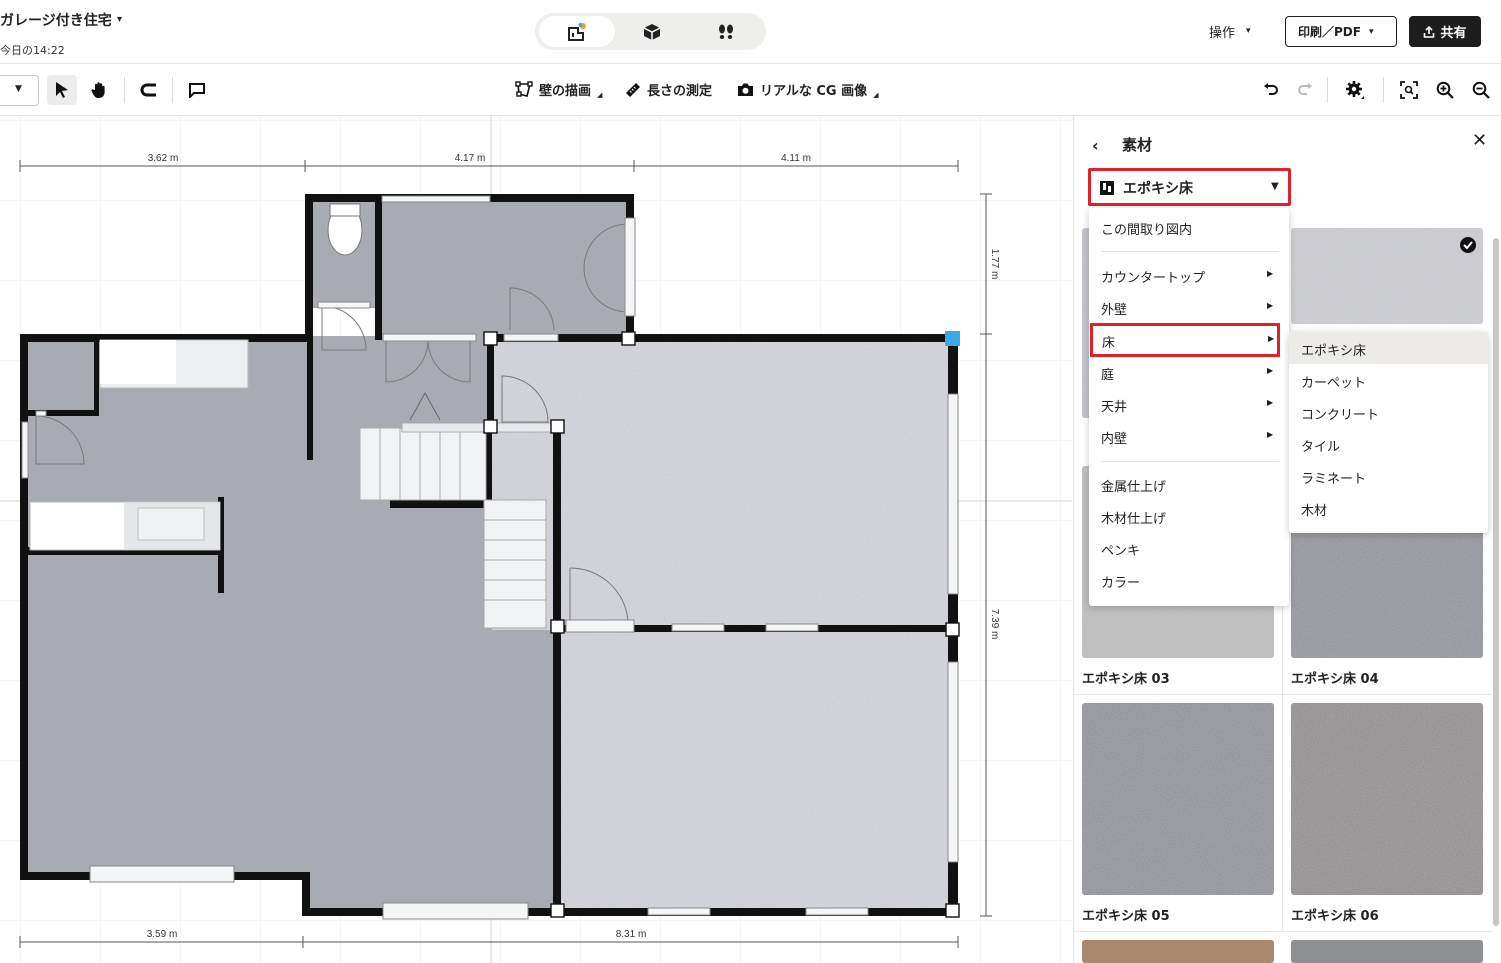  I want to click on app-header: ガレージ付き住宅 ▾ 今日の14:22 操作 ▾ 印刷／PDF ▾ 共有, so click(750, 32).